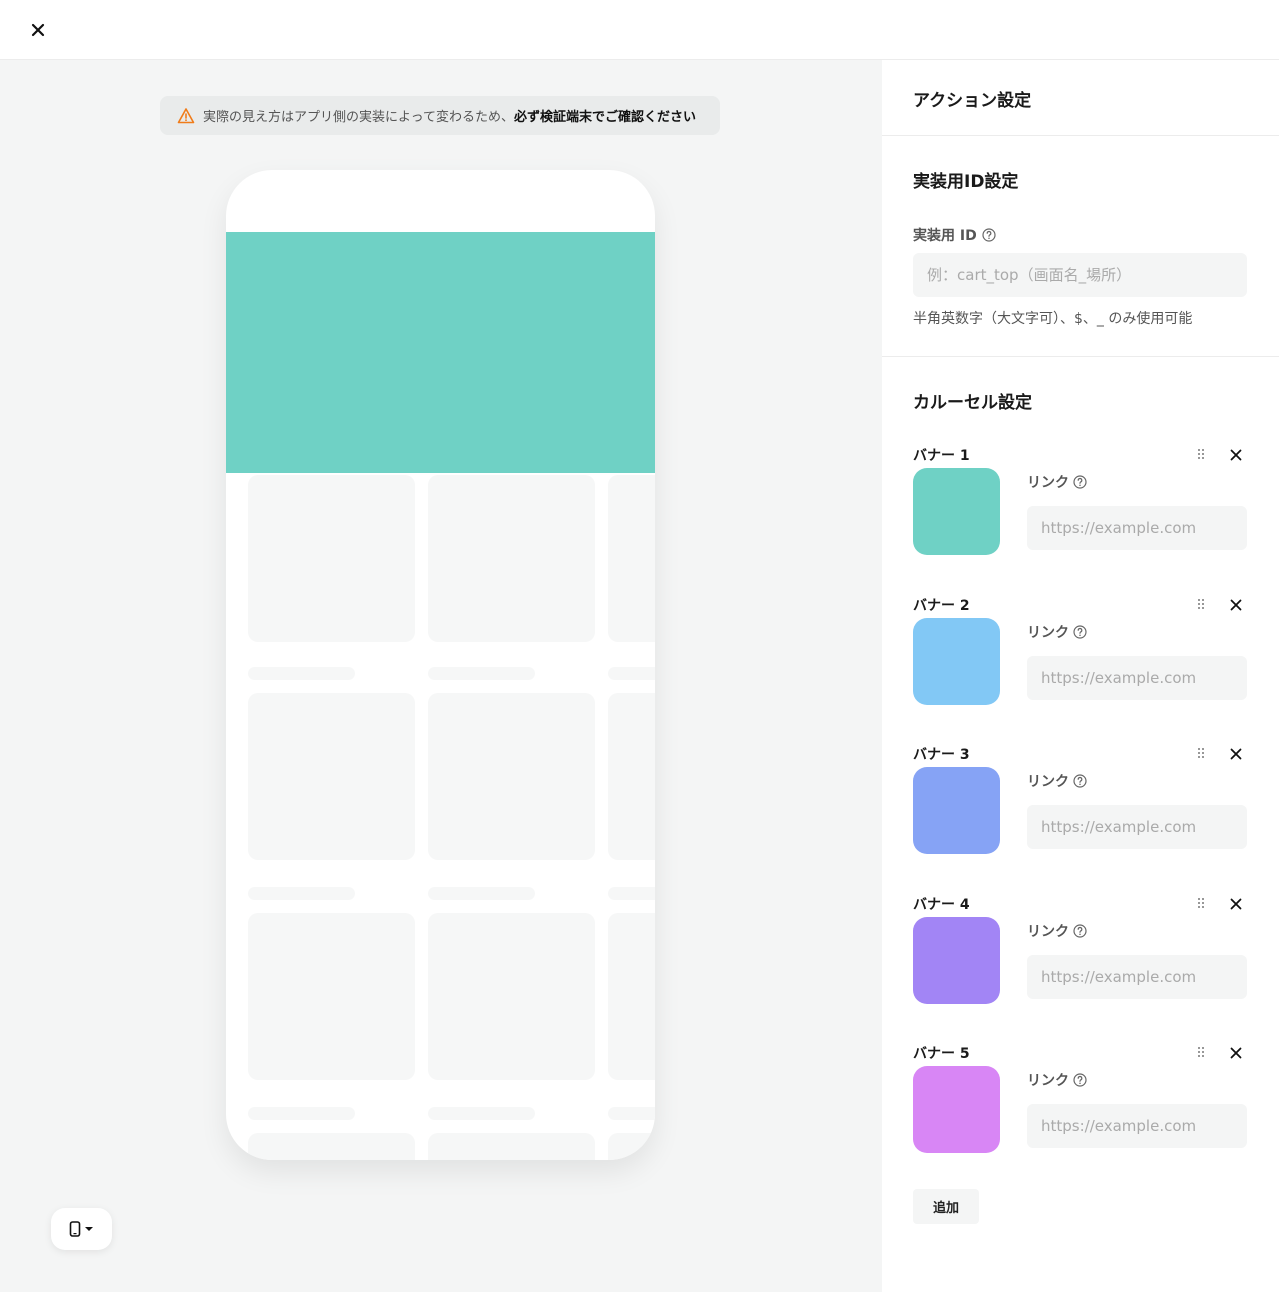 The height and width of the screenshot is (1292, 1279). What do you see at coordinates (89, 1229) in the screenshot?
I see `chevron-down-icon` at bounding box center [89, 1229].